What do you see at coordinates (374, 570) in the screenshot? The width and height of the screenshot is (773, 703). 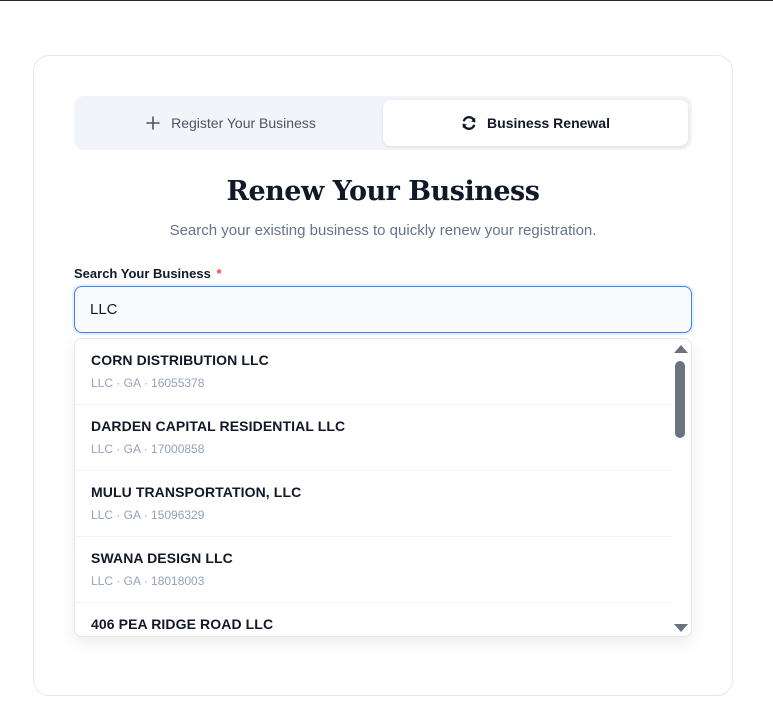 I see `result-item: SWANA DESIGN LLC LLC · GA · 18018003` at bounding box center [374, 570].